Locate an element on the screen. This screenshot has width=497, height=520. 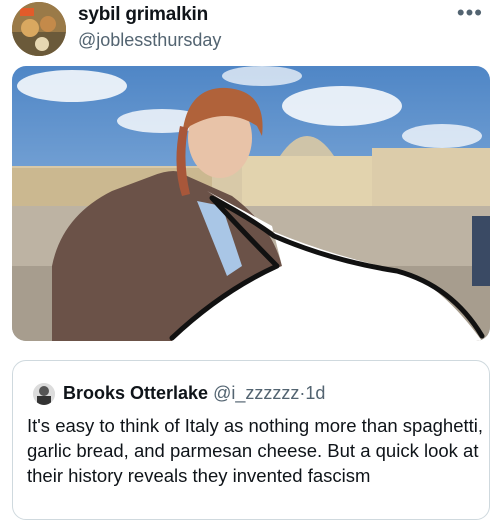
quoted-tweet-header: Brooks Otterlake @i_zzzzzz·1d is located at coordinates (194, 393).